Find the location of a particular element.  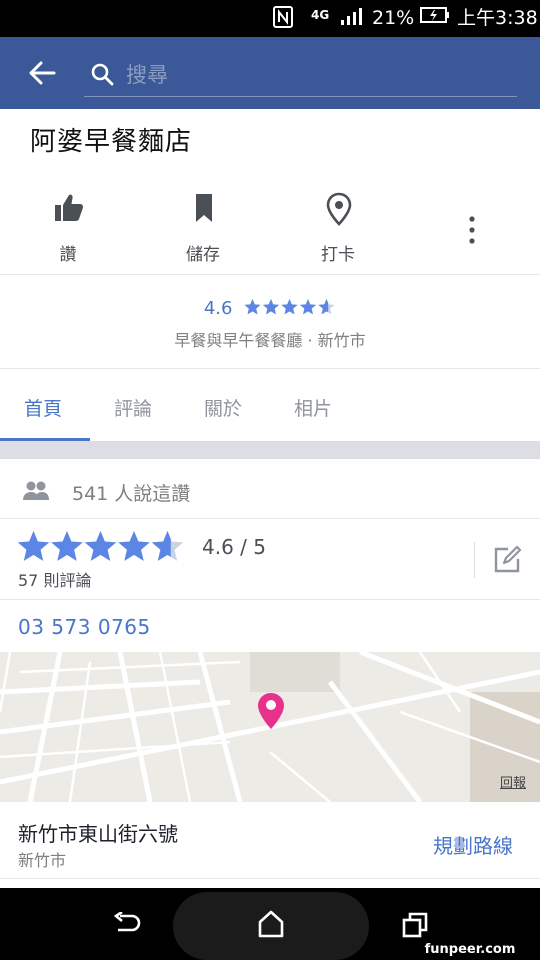

likes-count: 541 人說這讚 is located at coordinates (131, 494).